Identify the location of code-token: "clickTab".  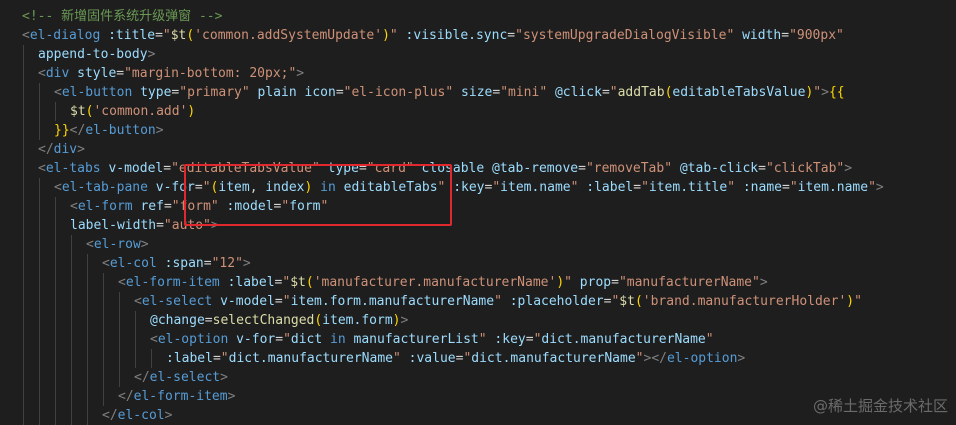
(805, 168).